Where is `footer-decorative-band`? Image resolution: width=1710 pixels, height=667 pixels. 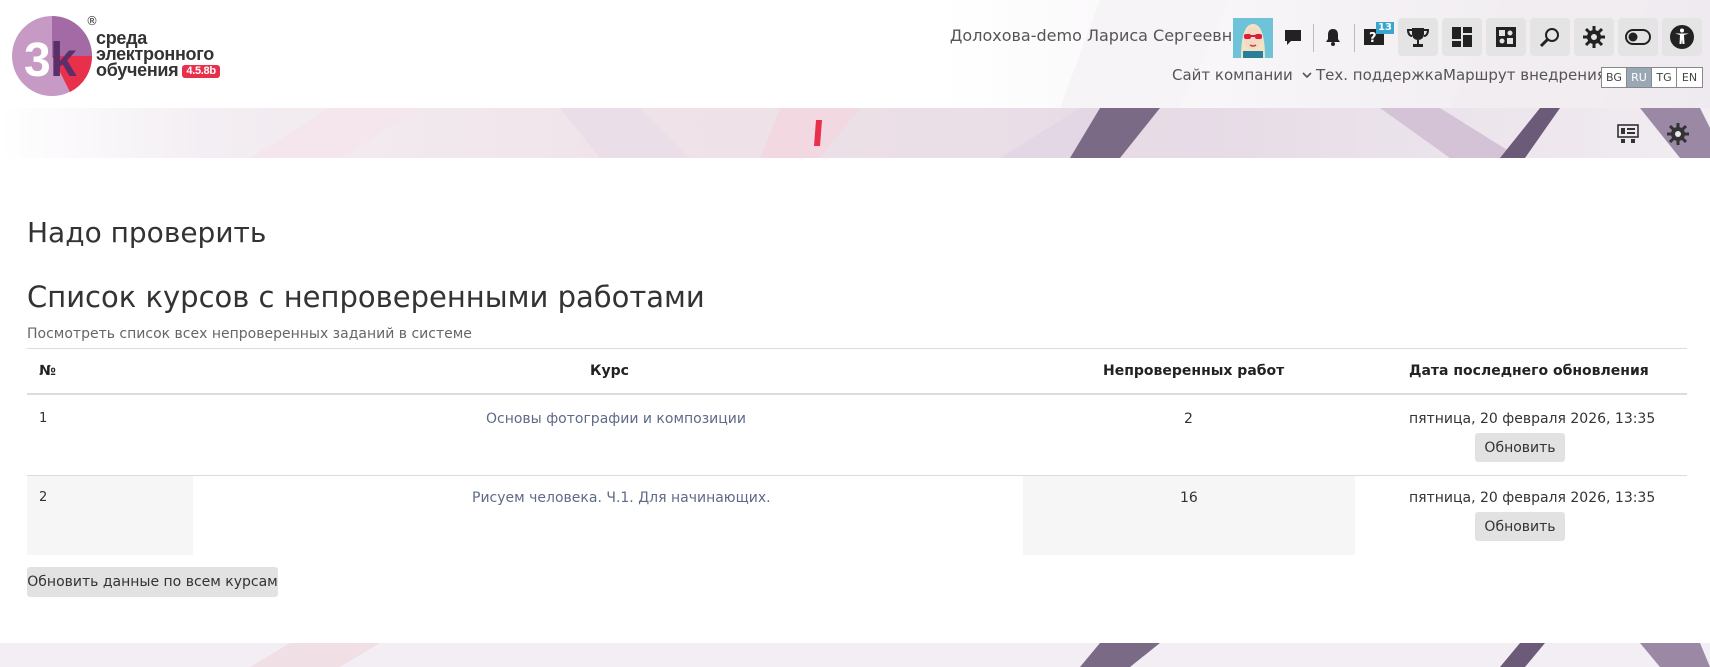
footer-decorative-band is located at coordinates (855, 655).